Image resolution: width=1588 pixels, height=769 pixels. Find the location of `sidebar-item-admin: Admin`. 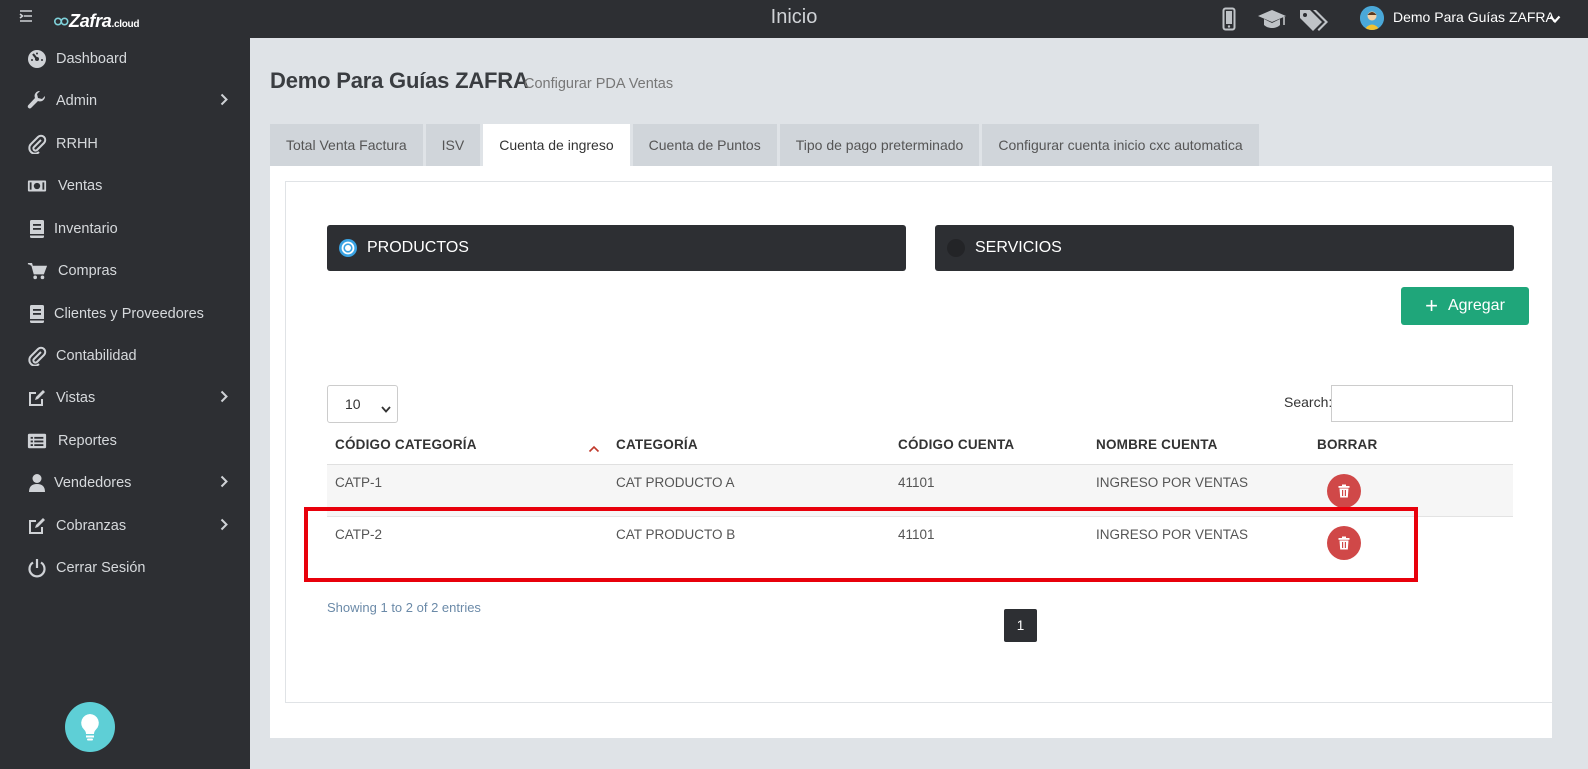

sidebar-item-admin: Admin is located at coordinates (125, 101).